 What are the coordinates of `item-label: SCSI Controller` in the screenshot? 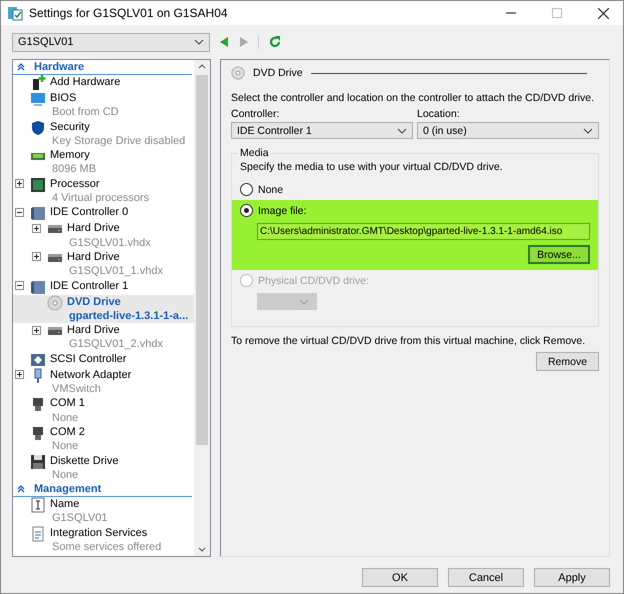 It's located at (88, 359).